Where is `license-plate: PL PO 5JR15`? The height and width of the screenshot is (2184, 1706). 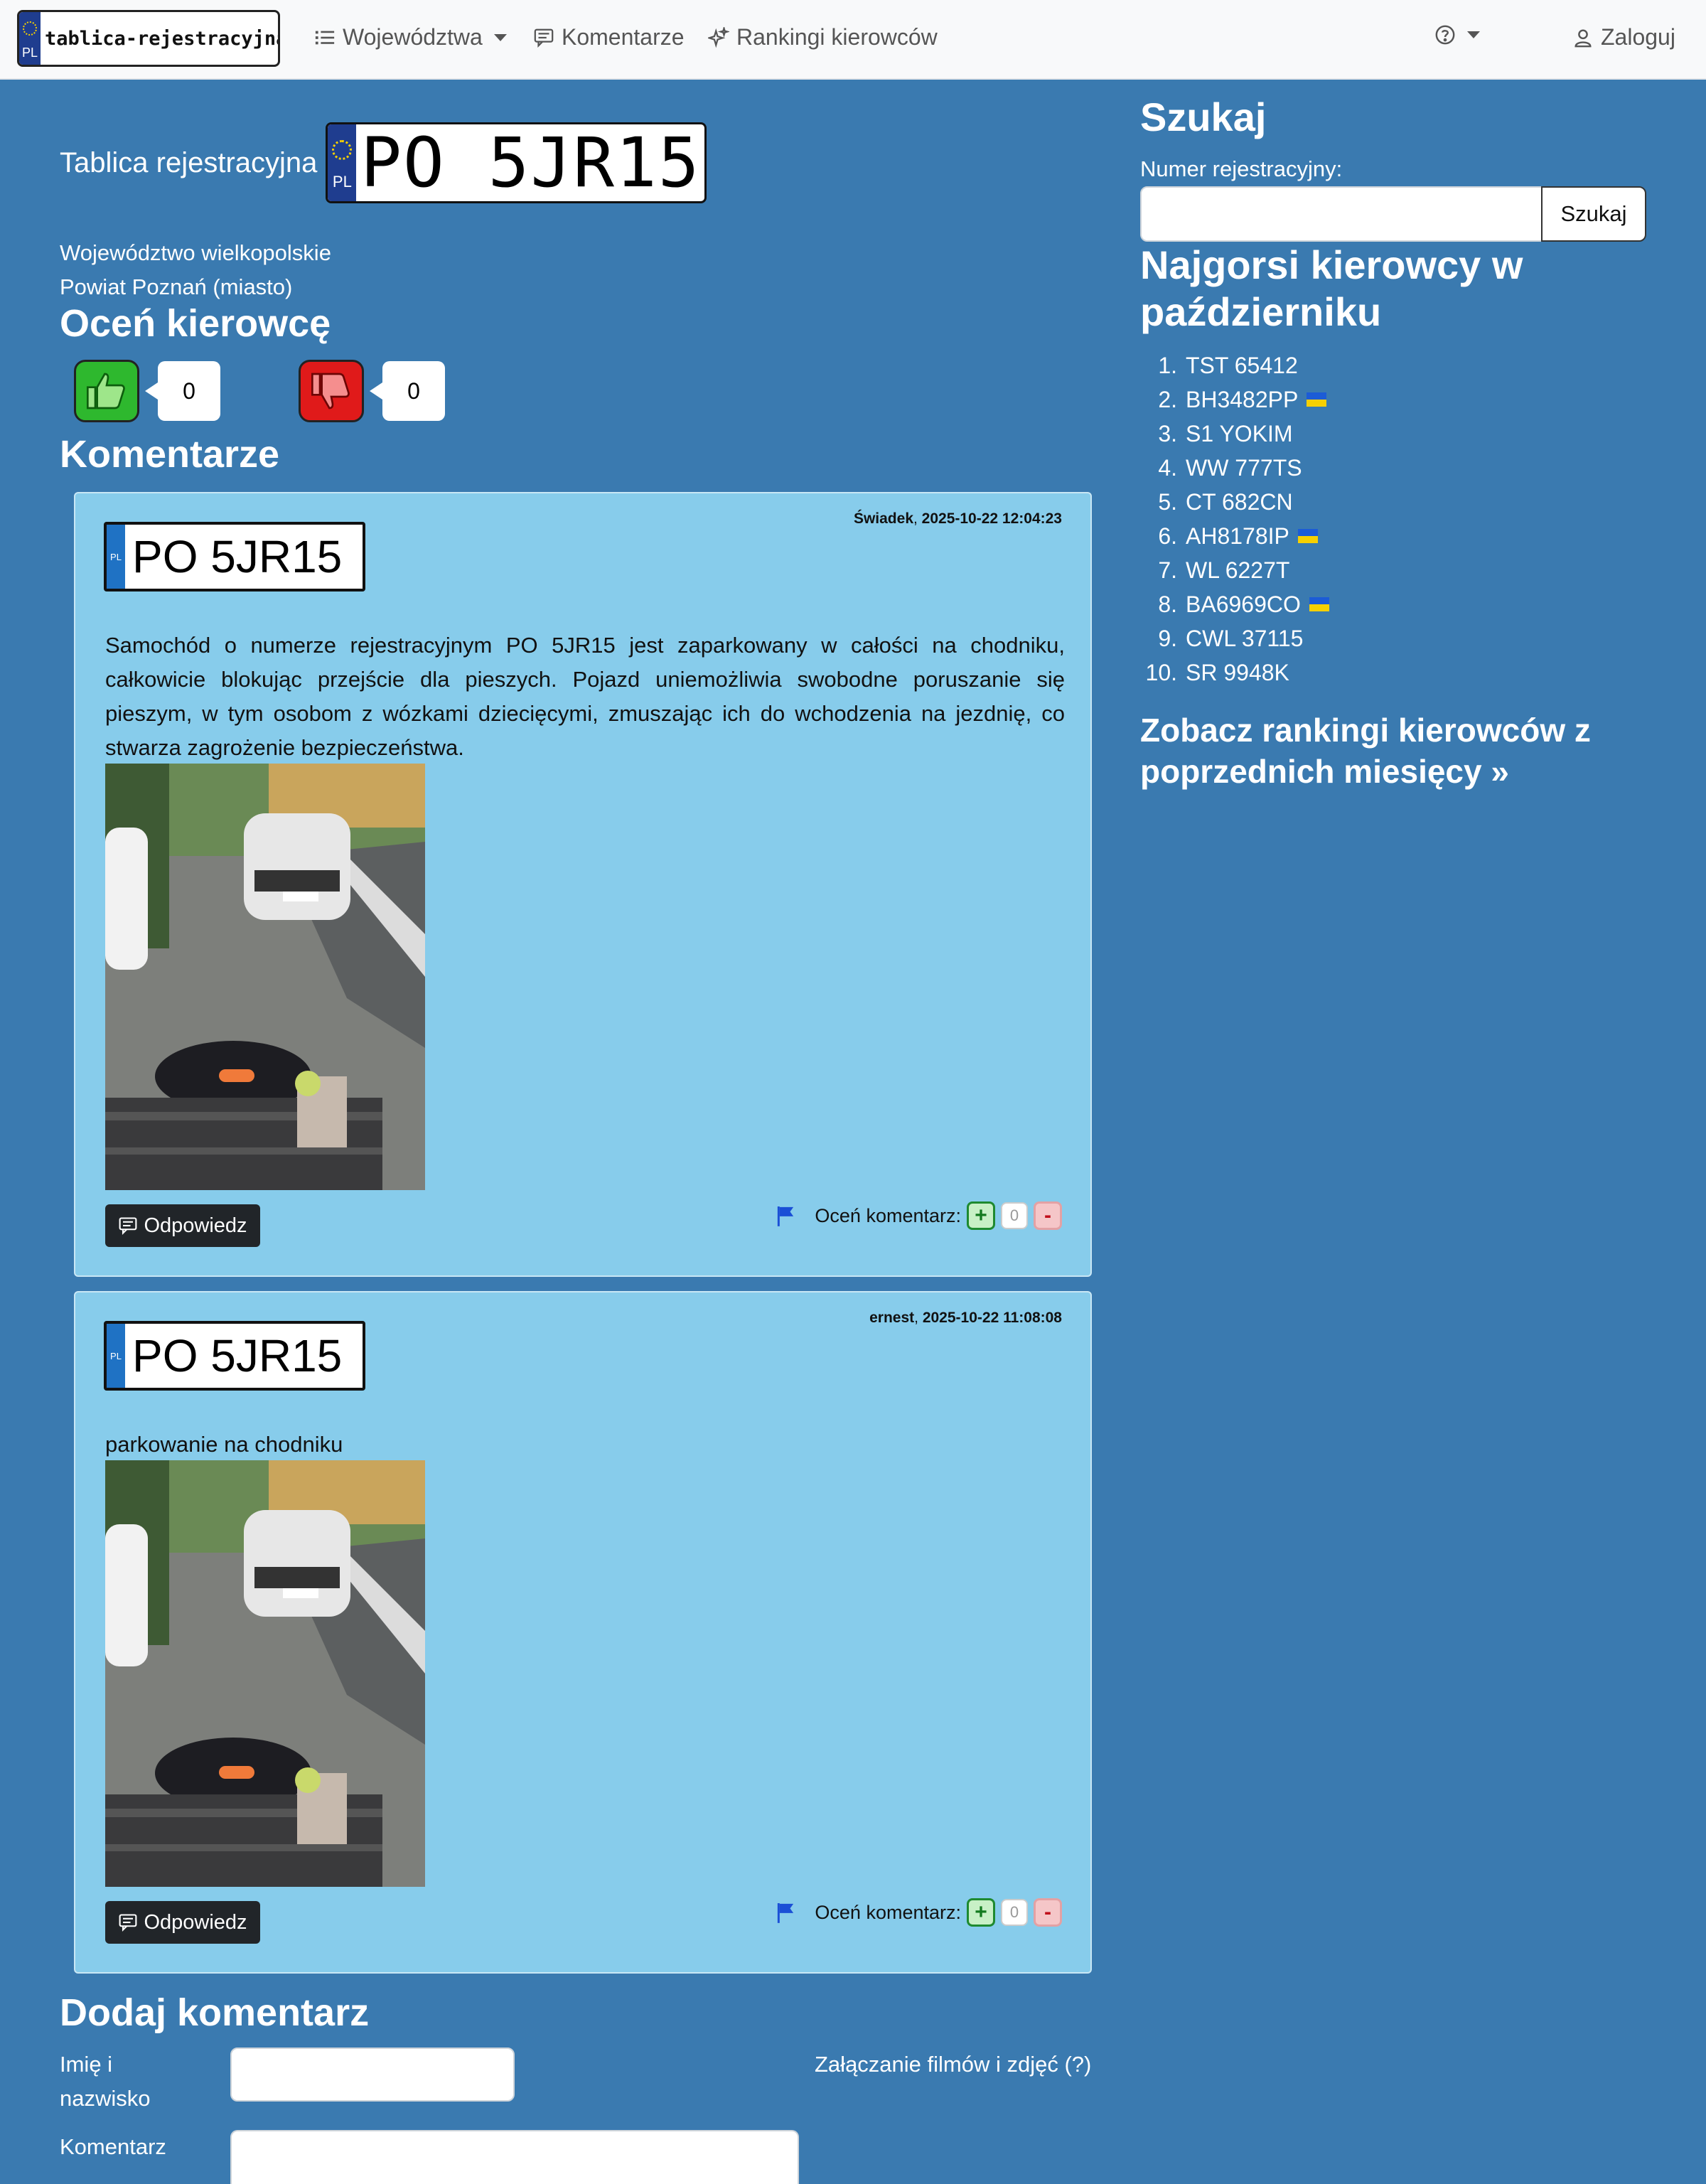 license-plate: PL PO 5JR15 is located at coordinates (516, 162).